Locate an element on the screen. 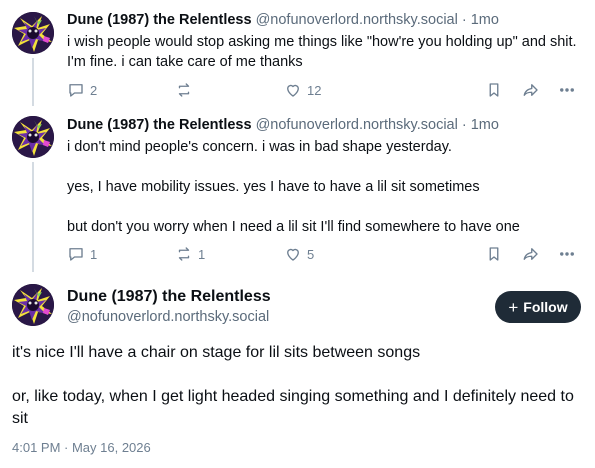 This screenshot has height=468, width=595. reply-button: 1 is located at coordinates (82, 254).